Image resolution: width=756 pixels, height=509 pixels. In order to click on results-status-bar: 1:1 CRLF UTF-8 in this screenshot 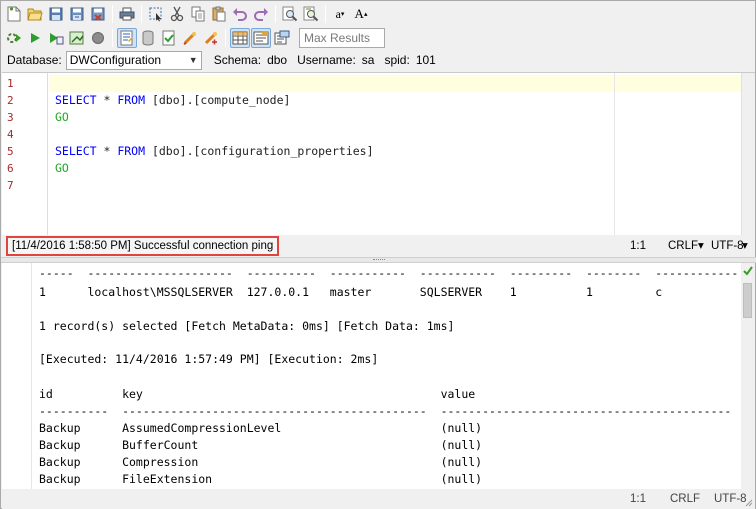, I will do `click(378, 499)`.